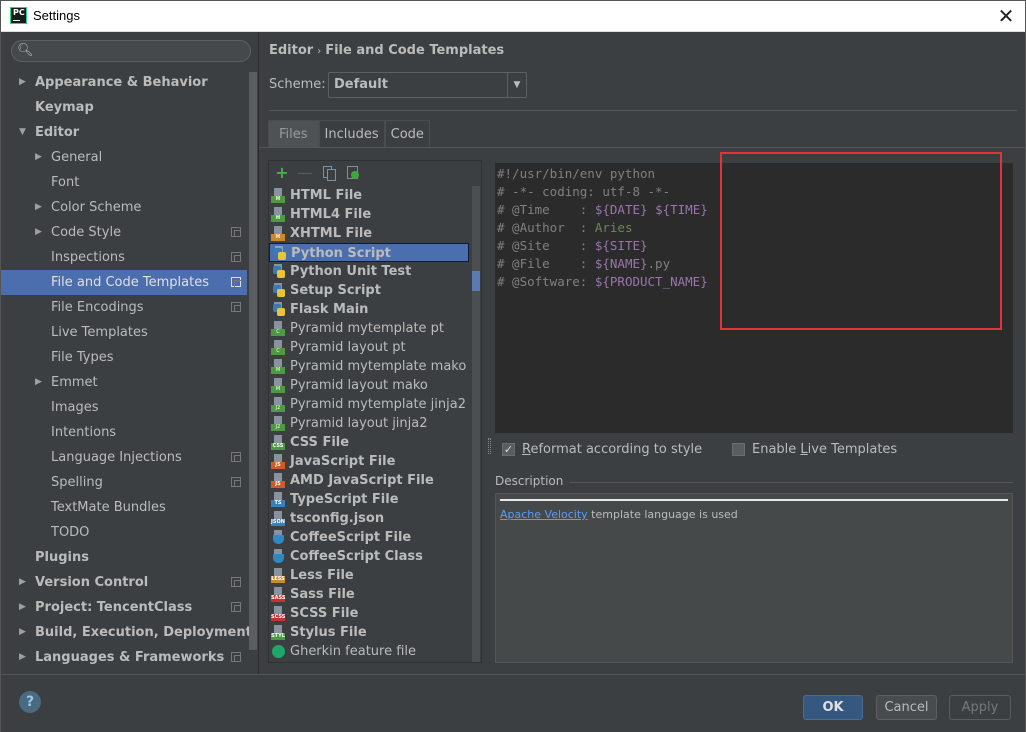 This screenshot has width=1026, height=732. What do you see at coordinates (369, 328) in the screenshot?
I see `template-list-item: C Pyramid mytemplate pt` at bounding box center [369, 328].